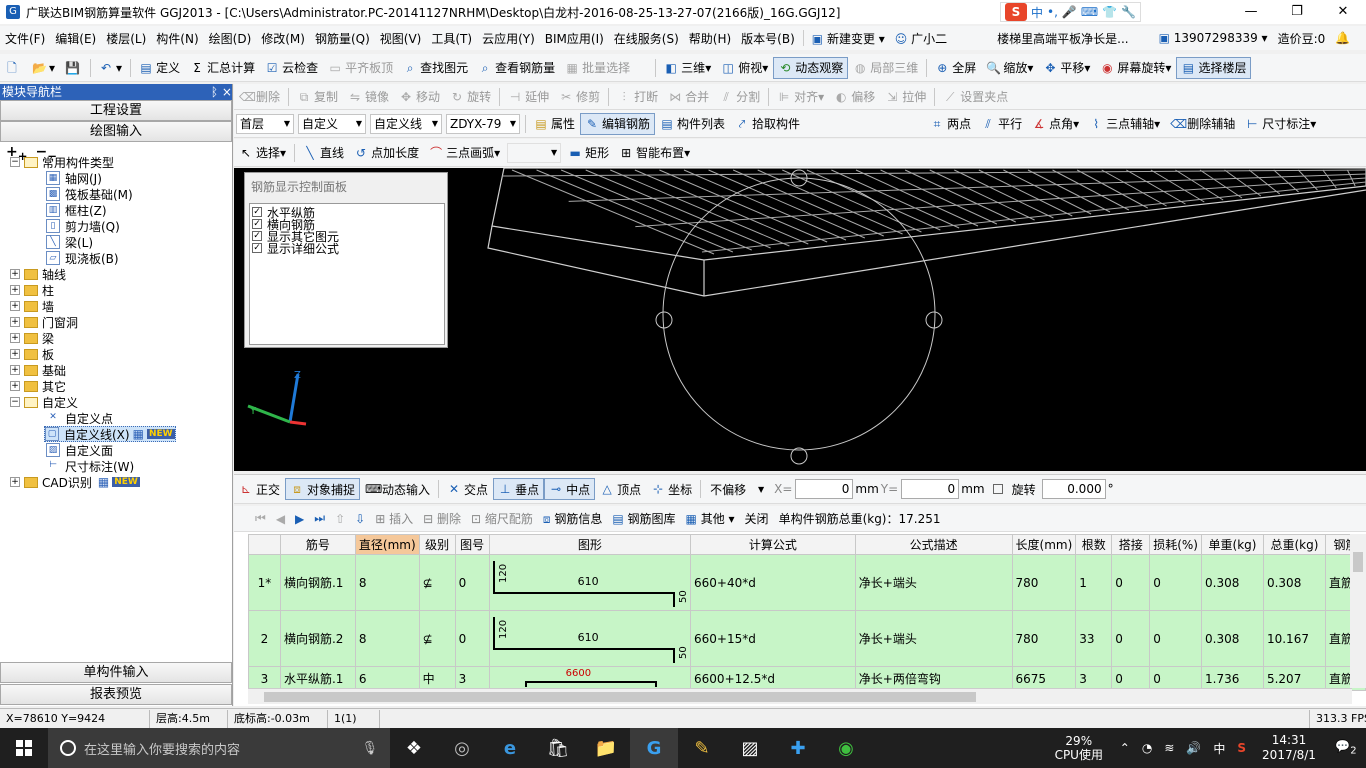 The height and width of the screenshot is (768, 1366). Describe the element at coordinates (76, 210) in the screenshot. I see `tree-item-frame-column: ▥ 框柱(Z)` at that location.